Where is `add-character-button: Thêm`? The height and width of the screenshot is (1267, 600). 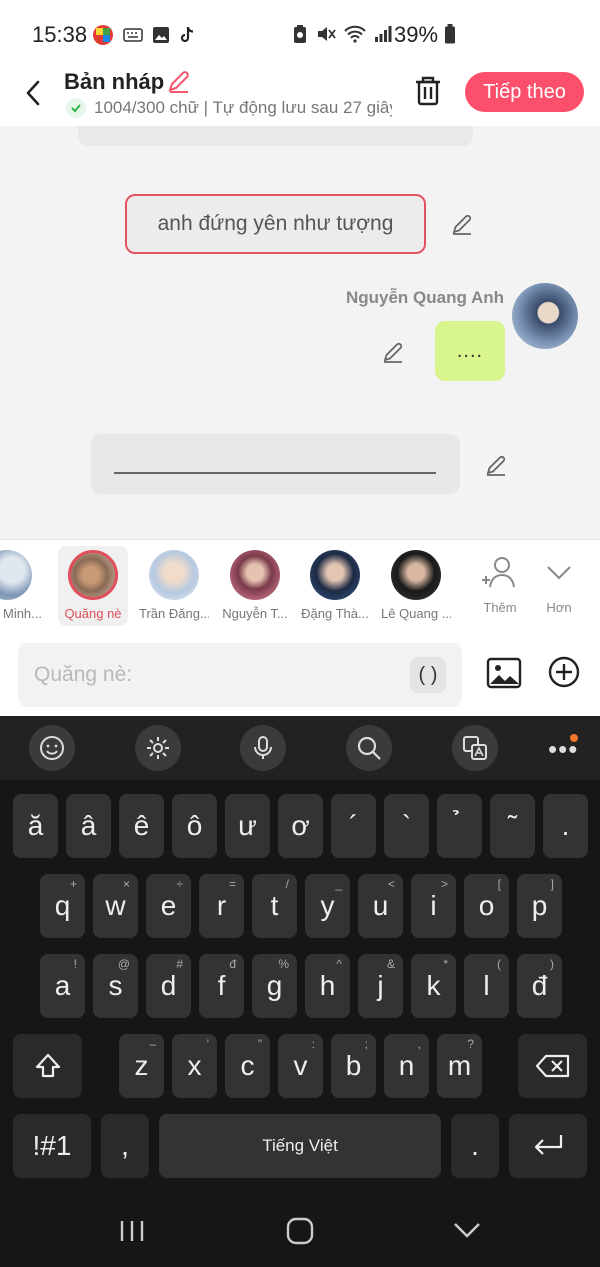 add-character-button: Thêm is located at coordinates (500, 582).